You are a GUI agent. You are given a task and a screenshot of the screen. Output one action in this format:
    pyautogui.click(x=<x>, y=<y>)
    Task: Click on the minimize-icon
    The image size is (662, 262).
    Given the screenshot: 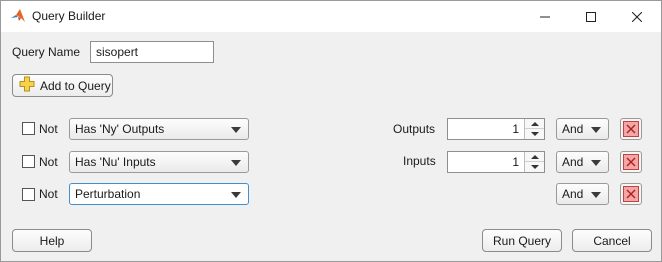 What is the action you would take?
    pyautogui.click(x=545, y=16)
    